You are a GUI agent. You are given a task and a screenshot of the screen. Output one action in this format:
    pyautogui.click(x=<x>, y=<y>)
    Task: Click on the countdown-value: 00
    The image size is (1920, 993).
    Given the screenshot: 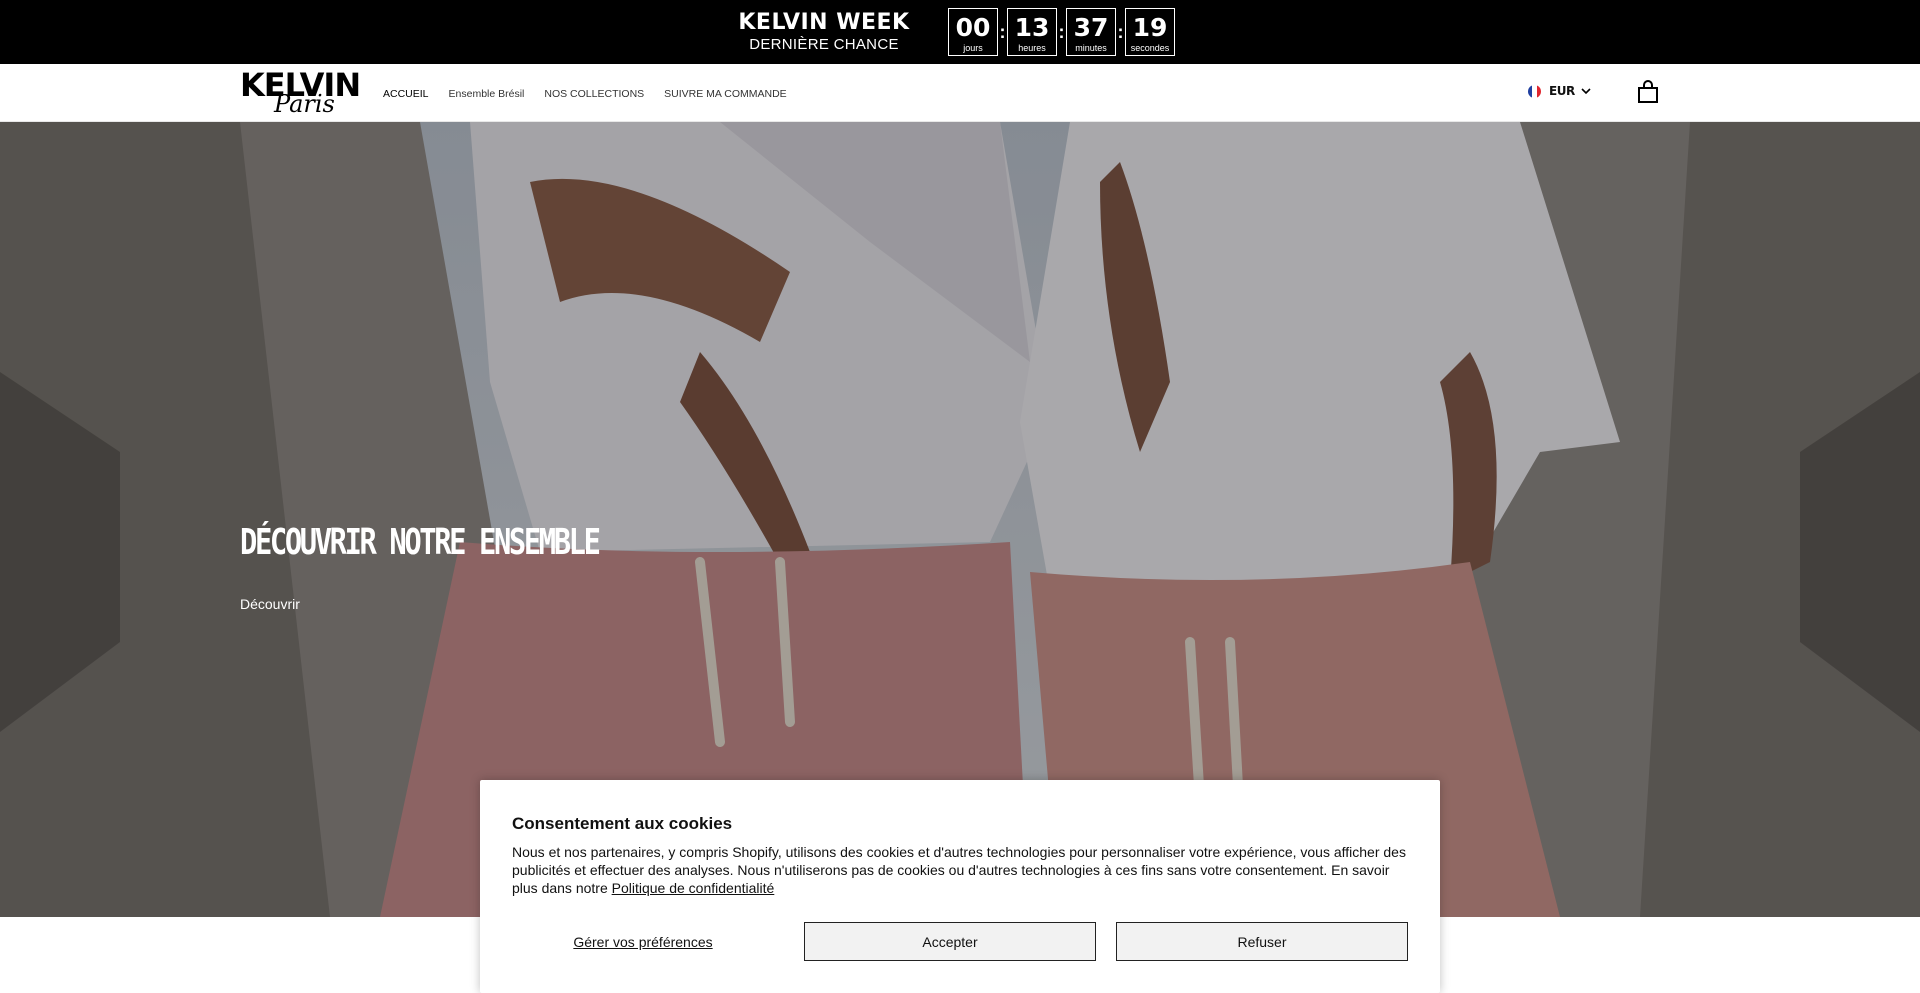 What is the action you would take?
    pyautogui.click(x=973, y=27)
    